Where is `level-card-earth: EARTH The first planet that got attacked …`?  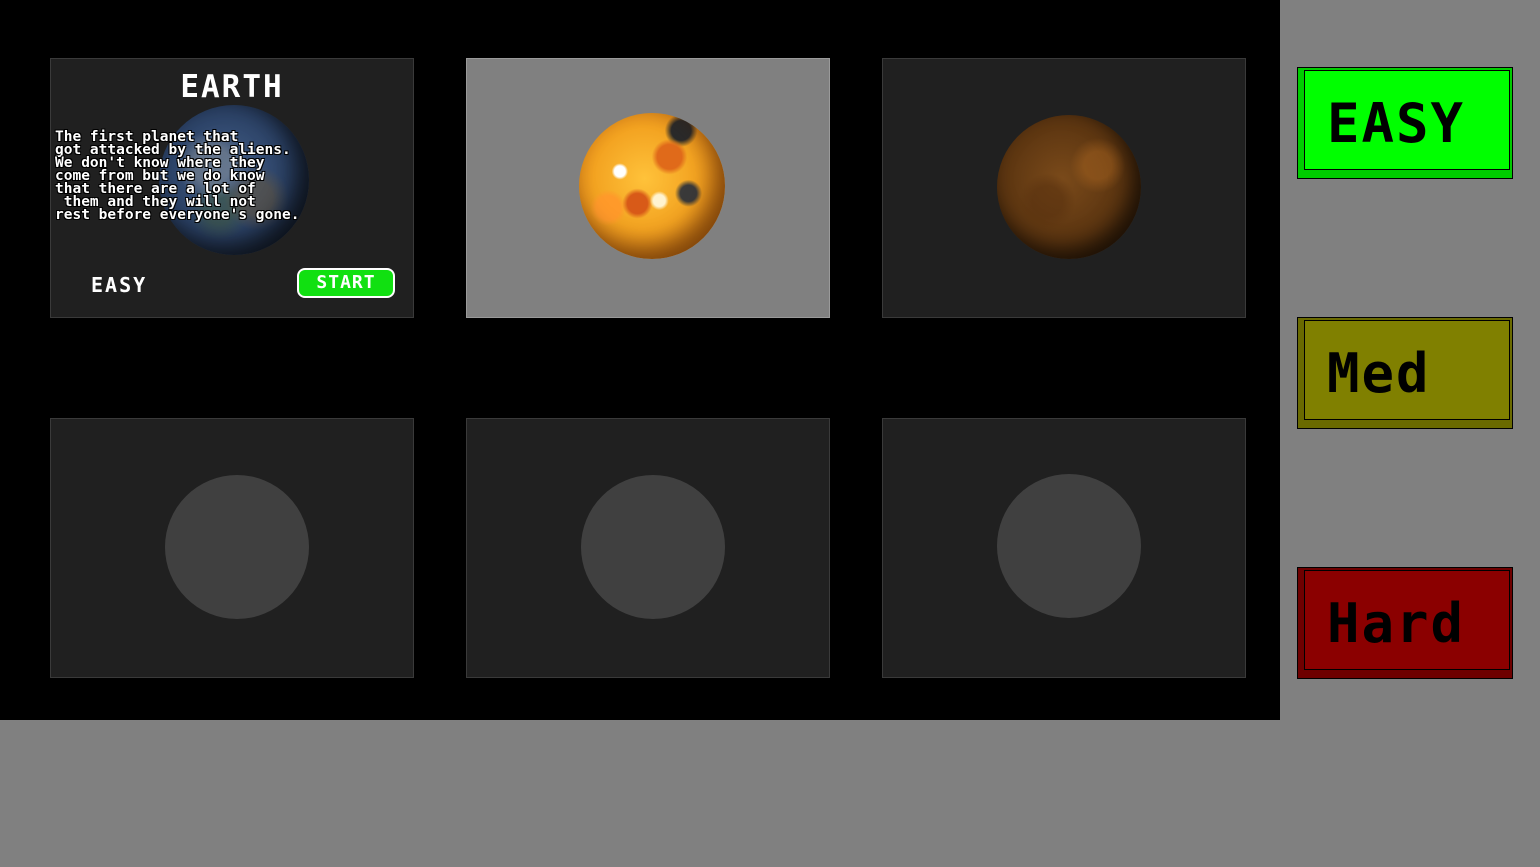
level-card-earth: EARTH The first planet that got attacked … is located at coordinates (232, 188).